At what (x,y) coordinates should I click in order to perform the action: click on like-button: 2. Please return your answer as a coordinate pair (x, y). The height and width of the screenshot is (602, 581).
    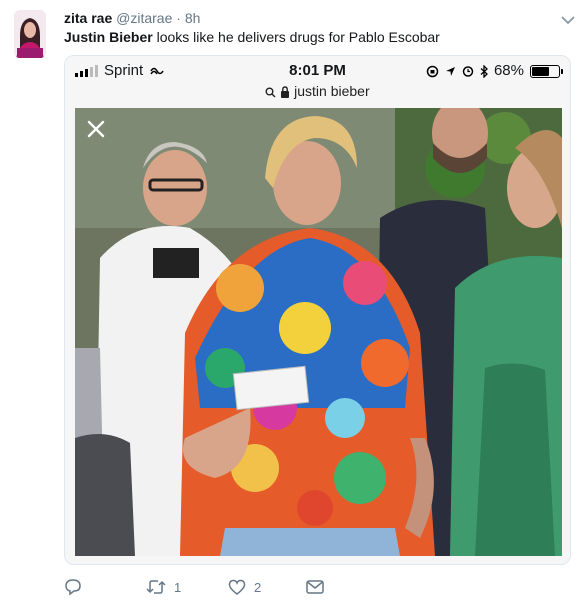
    Looking at the image, I should click on (244, 587).